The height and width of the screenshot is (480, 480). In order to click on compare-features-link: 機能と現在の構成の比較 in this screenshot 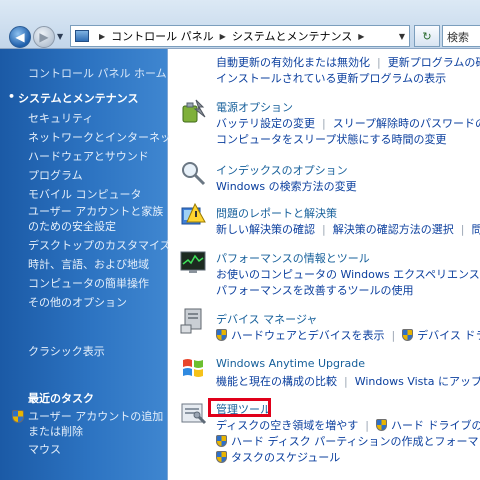, I will do `click(276, 381)`.